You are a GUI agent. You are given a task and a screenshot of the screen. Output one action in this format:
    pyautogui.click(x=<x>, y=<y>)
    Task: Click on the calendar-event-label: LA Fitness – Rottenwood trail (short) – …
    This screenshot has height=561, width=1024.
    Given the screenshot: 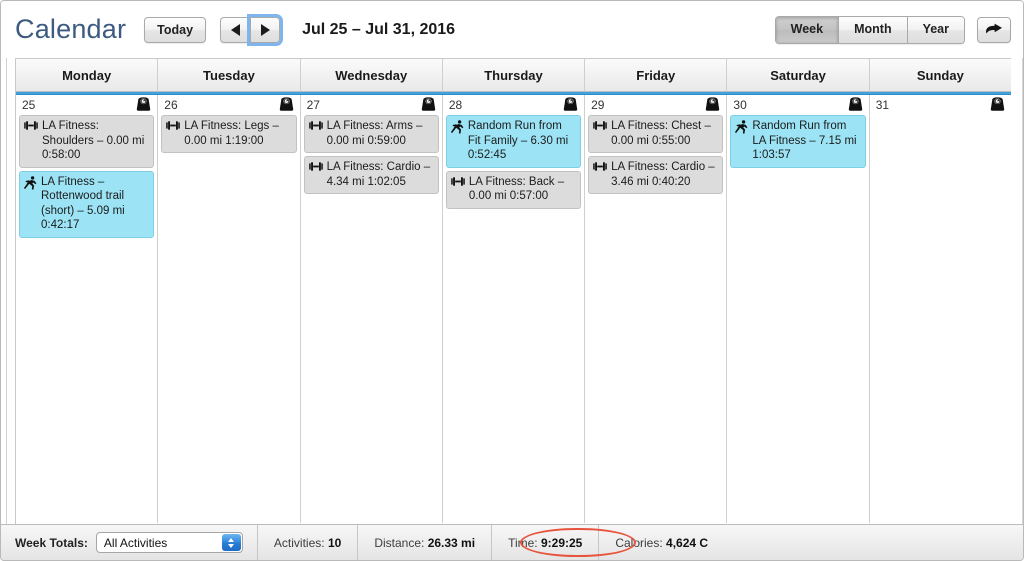 What is the action you would take?
    pyautogui.click(x=83, y=203)
    